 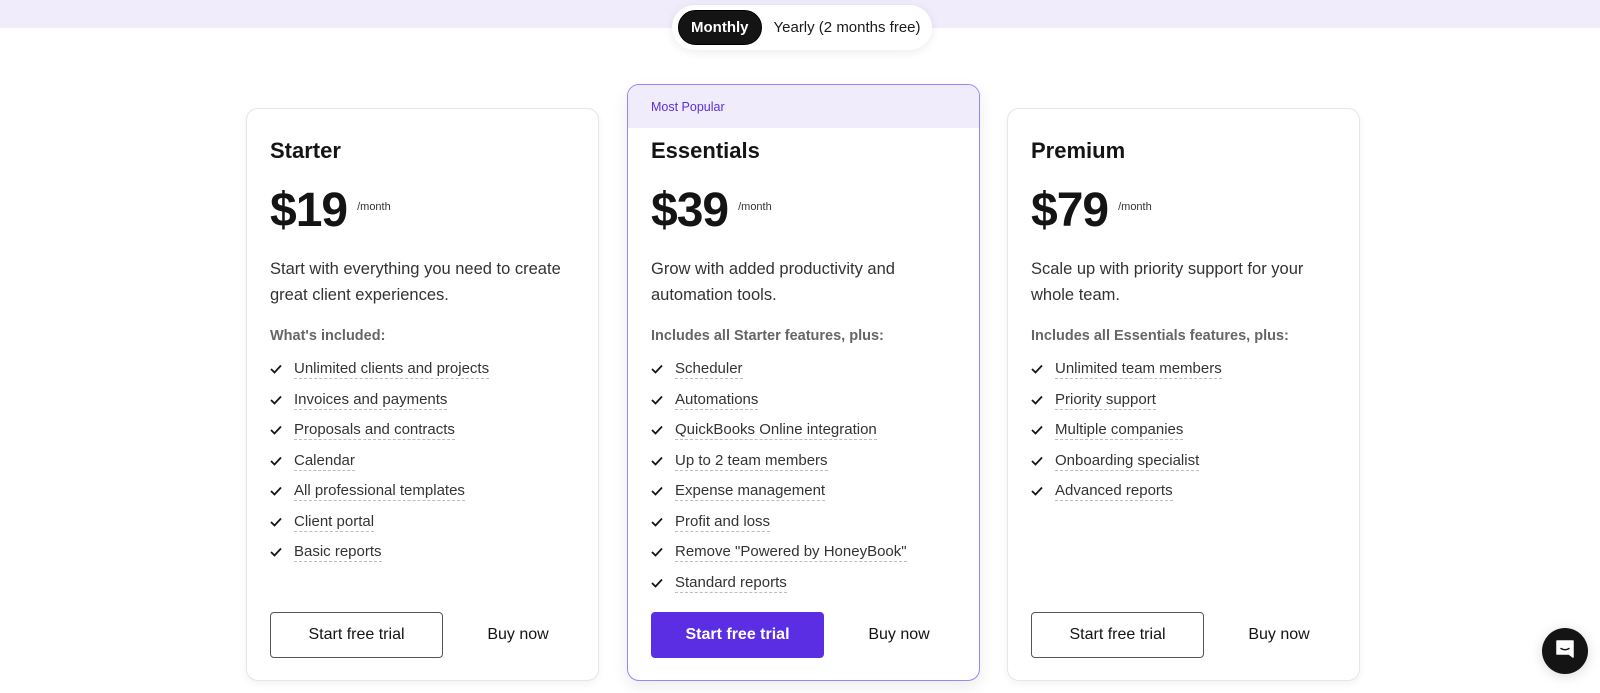 What do you see at coordinates (392, 369) in the screenshot?
I see `feature-tooltip-trigger: Unlimited clients and projects` at bounding box center [392, 369].